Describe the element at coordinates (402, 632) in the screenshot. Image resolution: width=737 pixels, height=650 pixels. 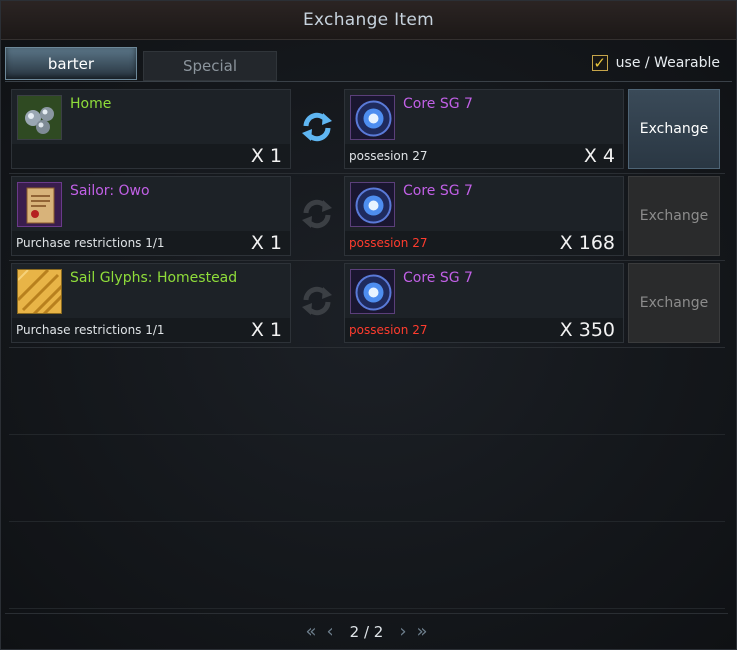
I see `next-page-icon: ›` at that location.